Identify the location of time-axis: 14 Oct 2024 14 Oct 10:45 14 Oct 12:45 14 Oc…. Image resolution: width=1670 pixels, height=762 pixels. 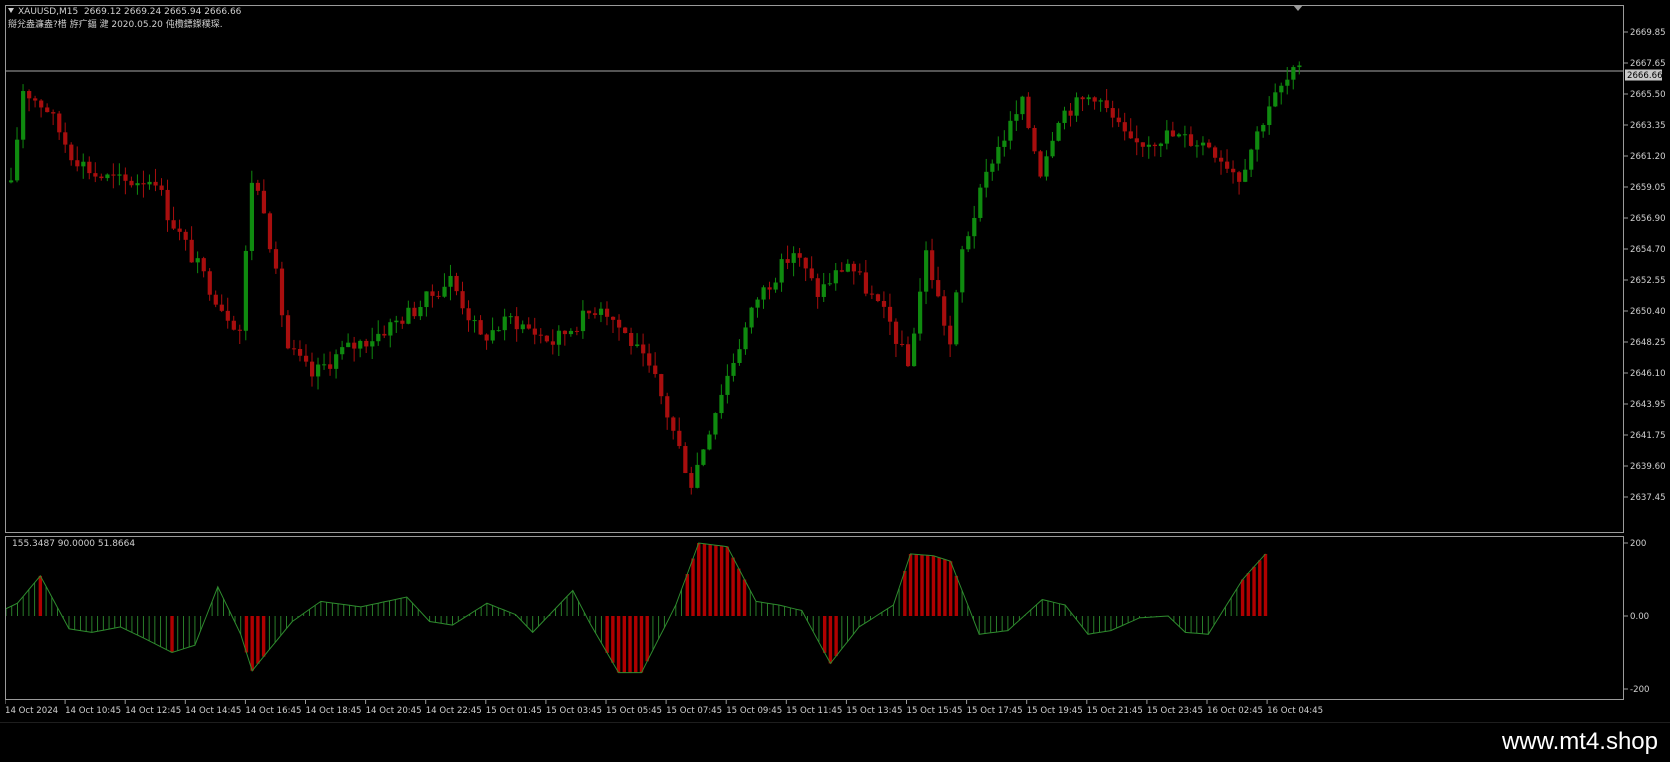
(814, 709).